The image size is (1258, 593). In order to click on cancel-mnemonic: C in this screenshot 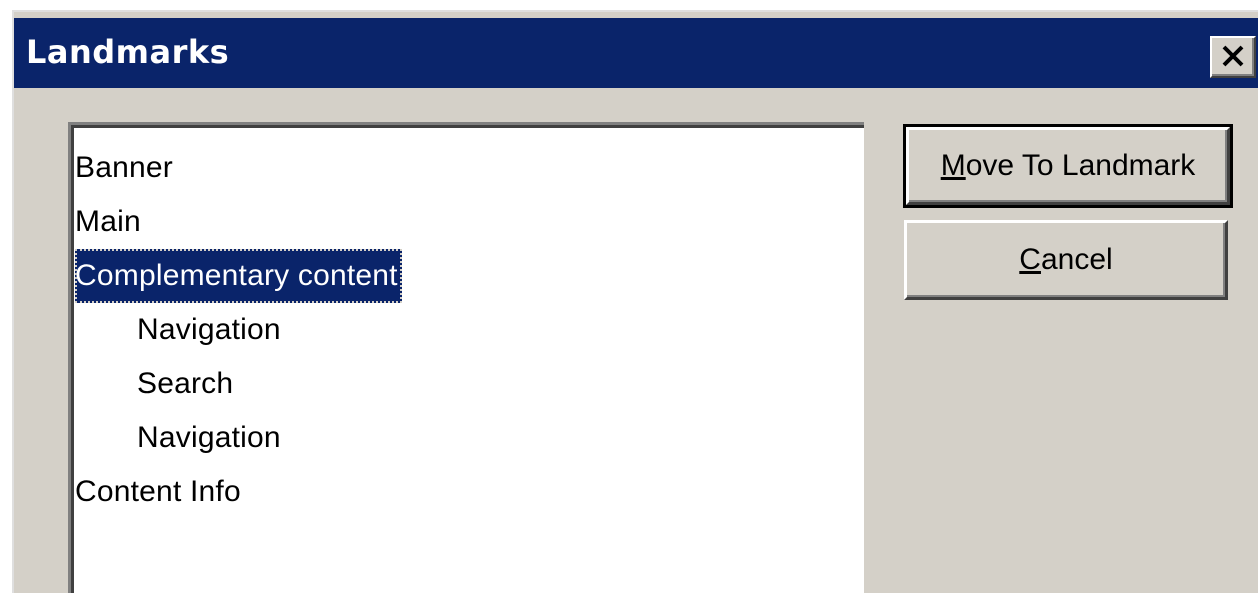, I will do `click(1030, 259)`.